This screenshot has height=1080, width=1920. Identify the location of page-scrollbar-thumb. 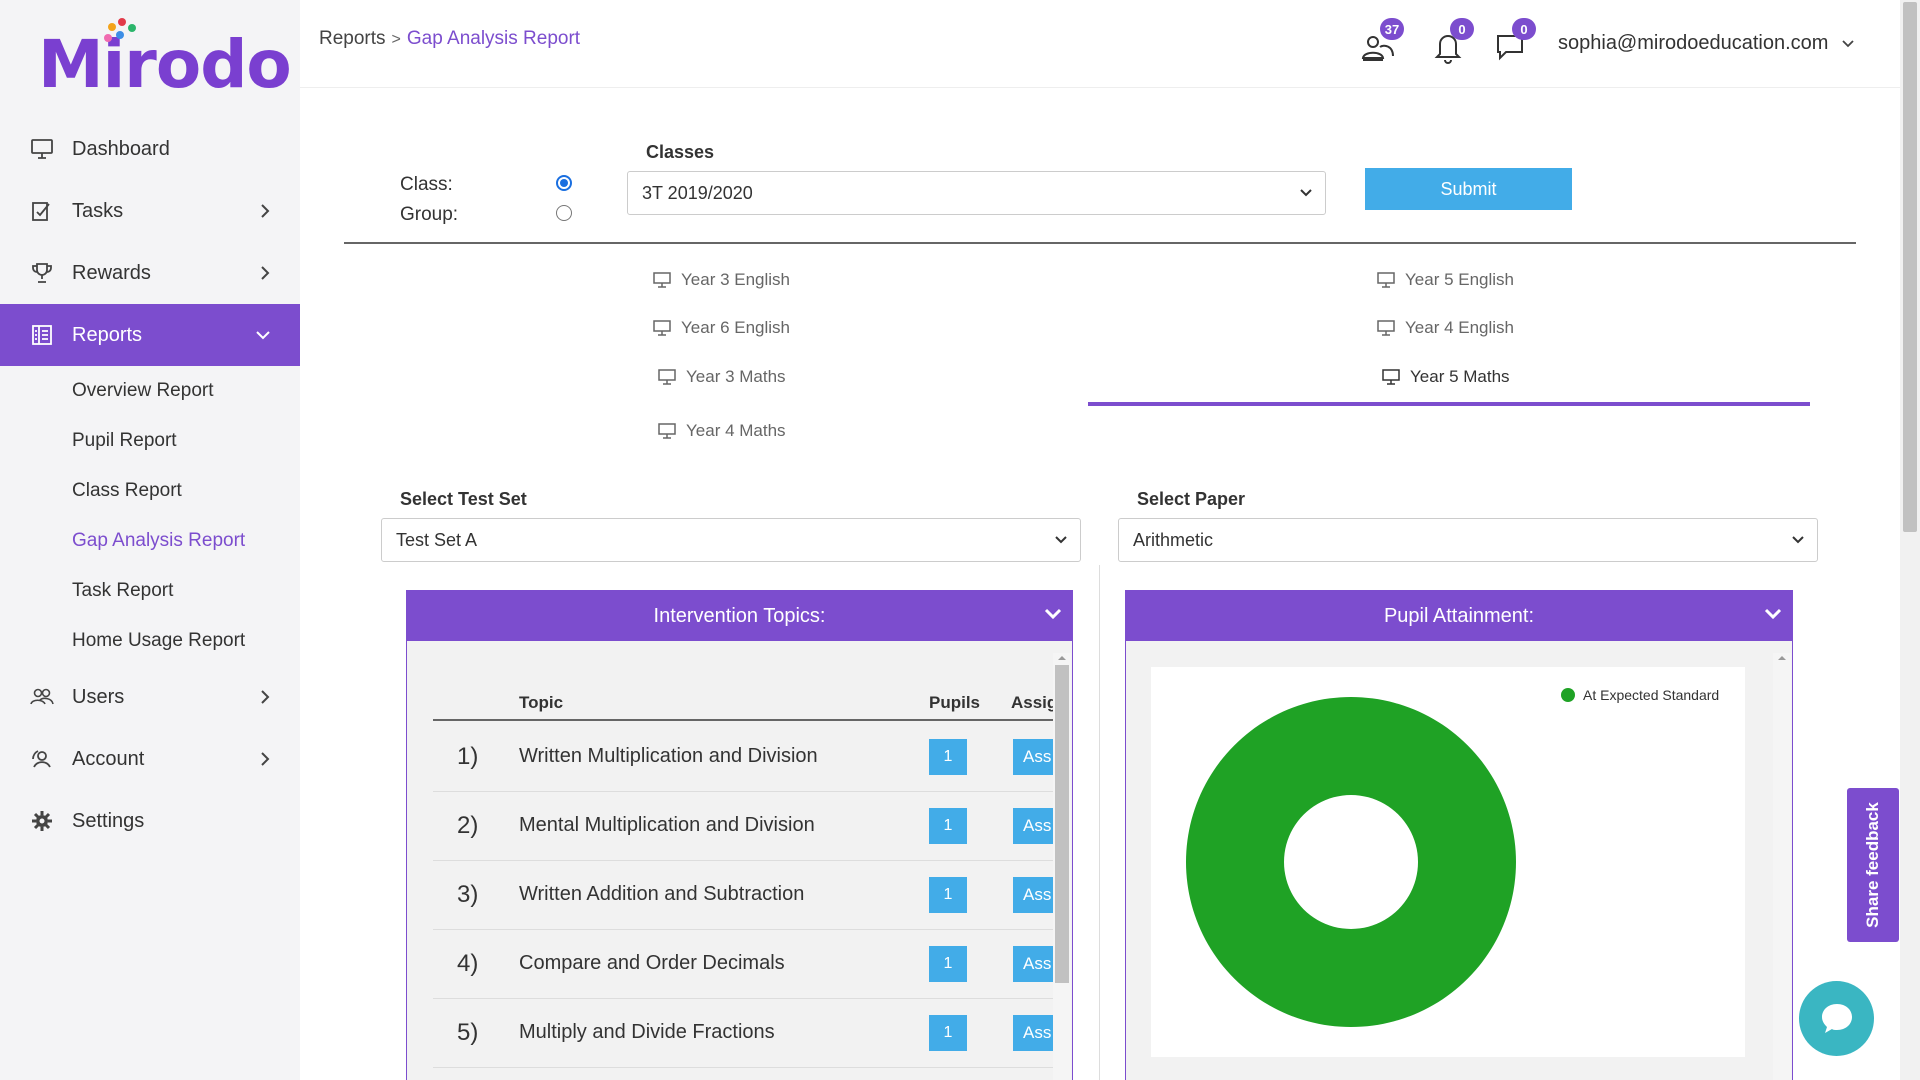
(1910, 267).